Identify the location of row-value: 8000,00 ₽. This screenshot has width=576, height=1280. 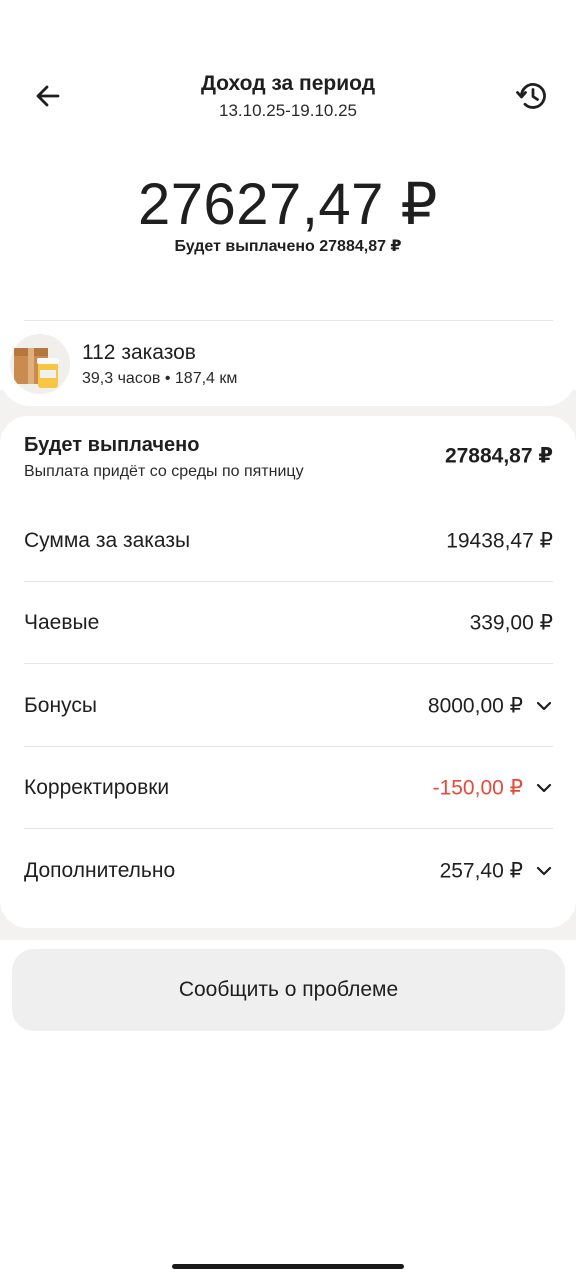
(475, 706).